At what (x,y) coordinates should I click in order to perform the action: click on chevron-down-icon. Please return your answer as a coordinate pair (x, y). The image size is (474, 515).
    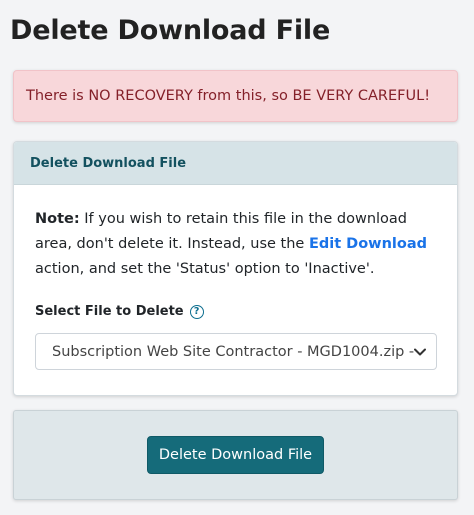
    Looking at the image, I should click on (420, 352).